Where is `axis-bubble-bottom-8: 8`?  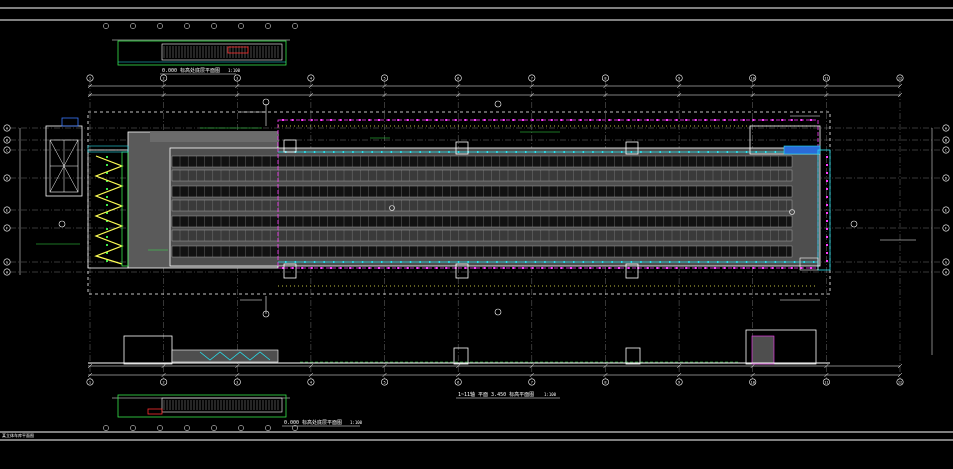 axis-bubble-bottom-8: 8 is located at coordinates (605, 382).